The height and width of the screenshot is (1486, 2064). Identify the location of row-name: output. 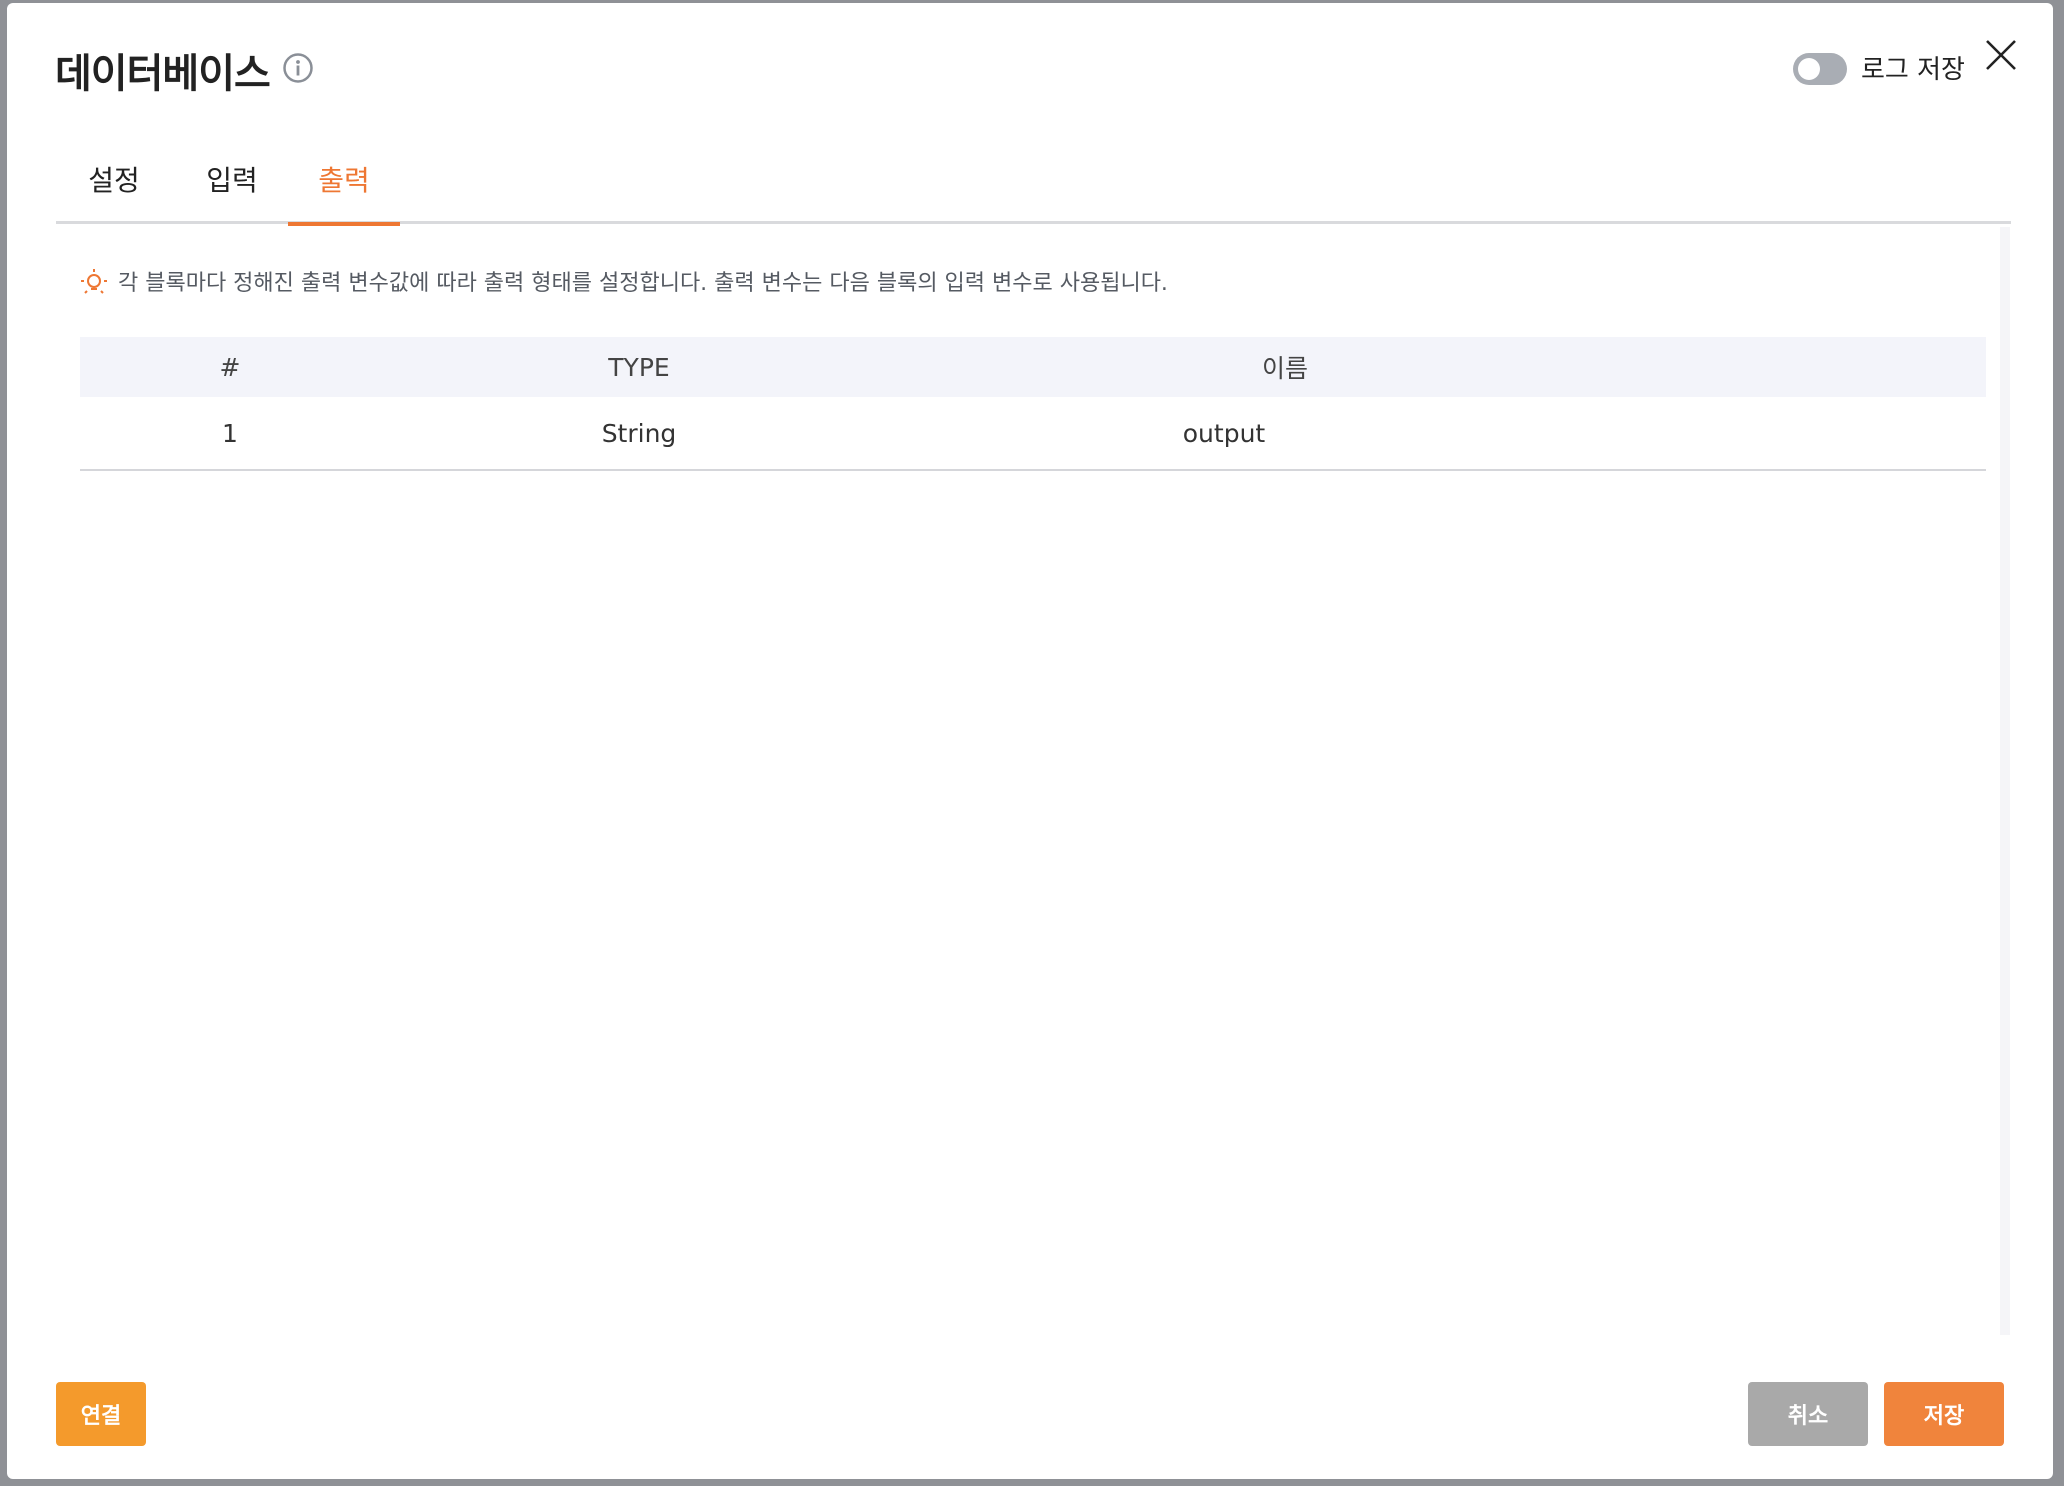
(1224, 433).